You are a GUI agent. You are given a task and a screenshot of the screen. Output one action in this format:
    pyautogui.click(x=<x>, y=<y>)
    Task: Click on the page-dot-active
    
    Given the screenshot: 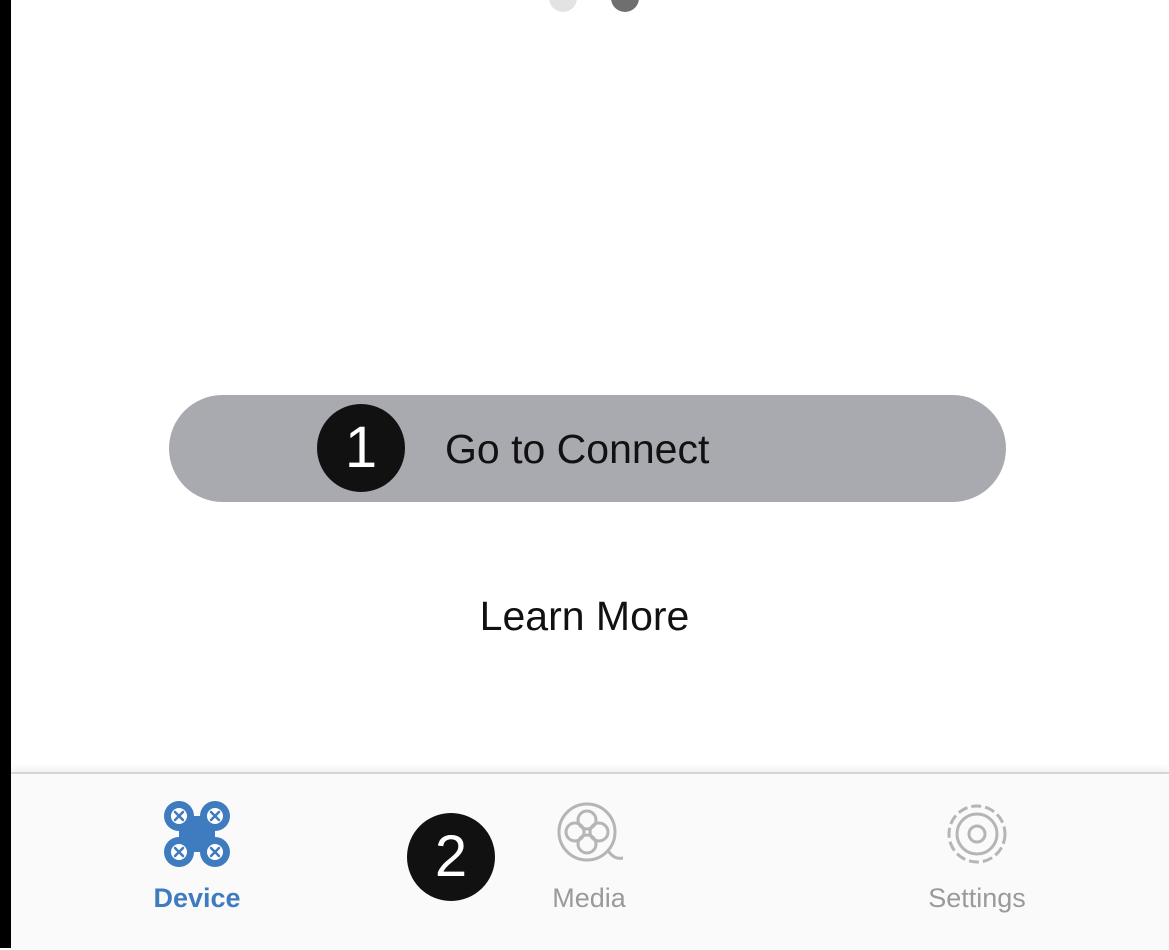 What is the action you would take?
    pyautogui.click(x=625, y=6)
    